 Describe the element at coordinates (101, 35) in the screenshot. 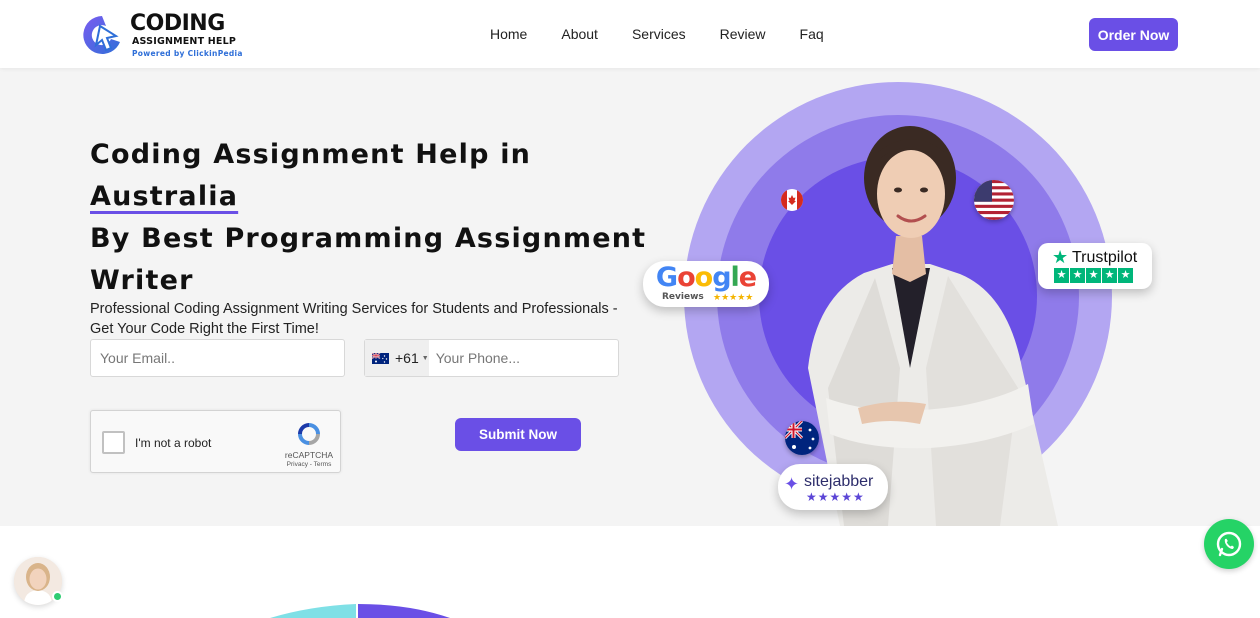

I see `logo-mark-icon` at that location.